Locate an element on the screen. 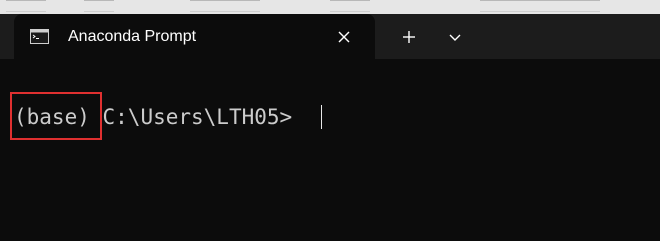 This screenshot has width=660, height=241. tab-dropdown-button is located at coordinates (455, 37).